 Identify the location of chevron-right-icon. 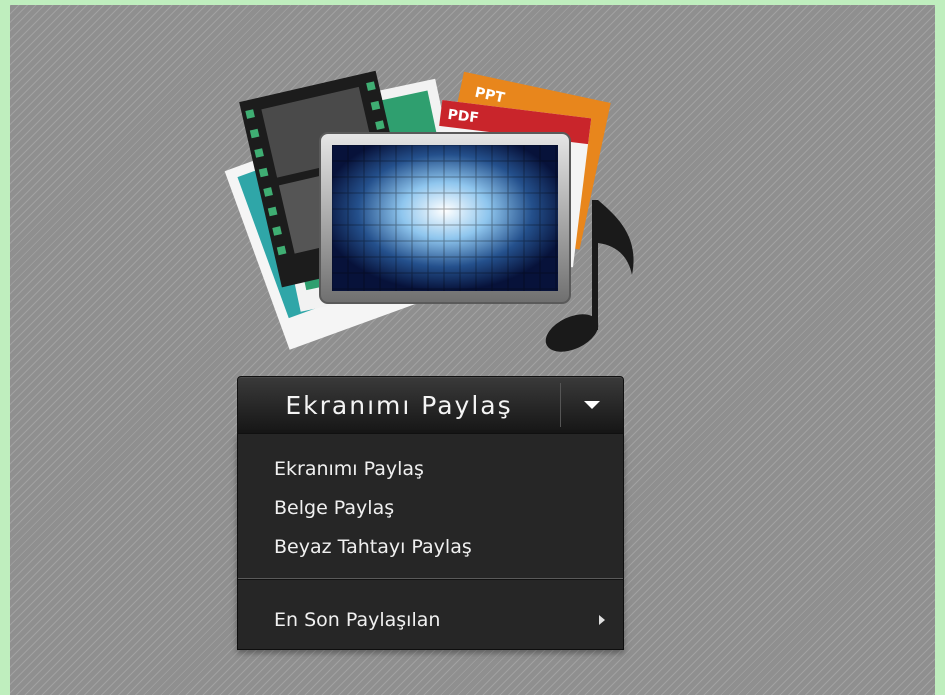
(602, 620).